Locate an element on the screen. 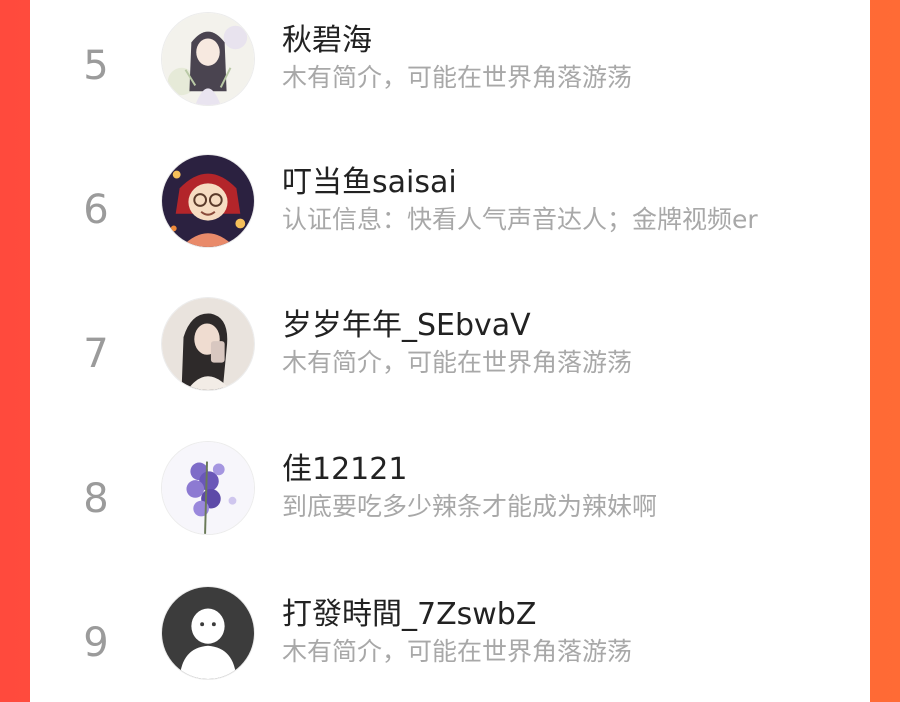 This screenshot has height=702, width=900. rank-number: 7 is located at coordinates (96, 354).